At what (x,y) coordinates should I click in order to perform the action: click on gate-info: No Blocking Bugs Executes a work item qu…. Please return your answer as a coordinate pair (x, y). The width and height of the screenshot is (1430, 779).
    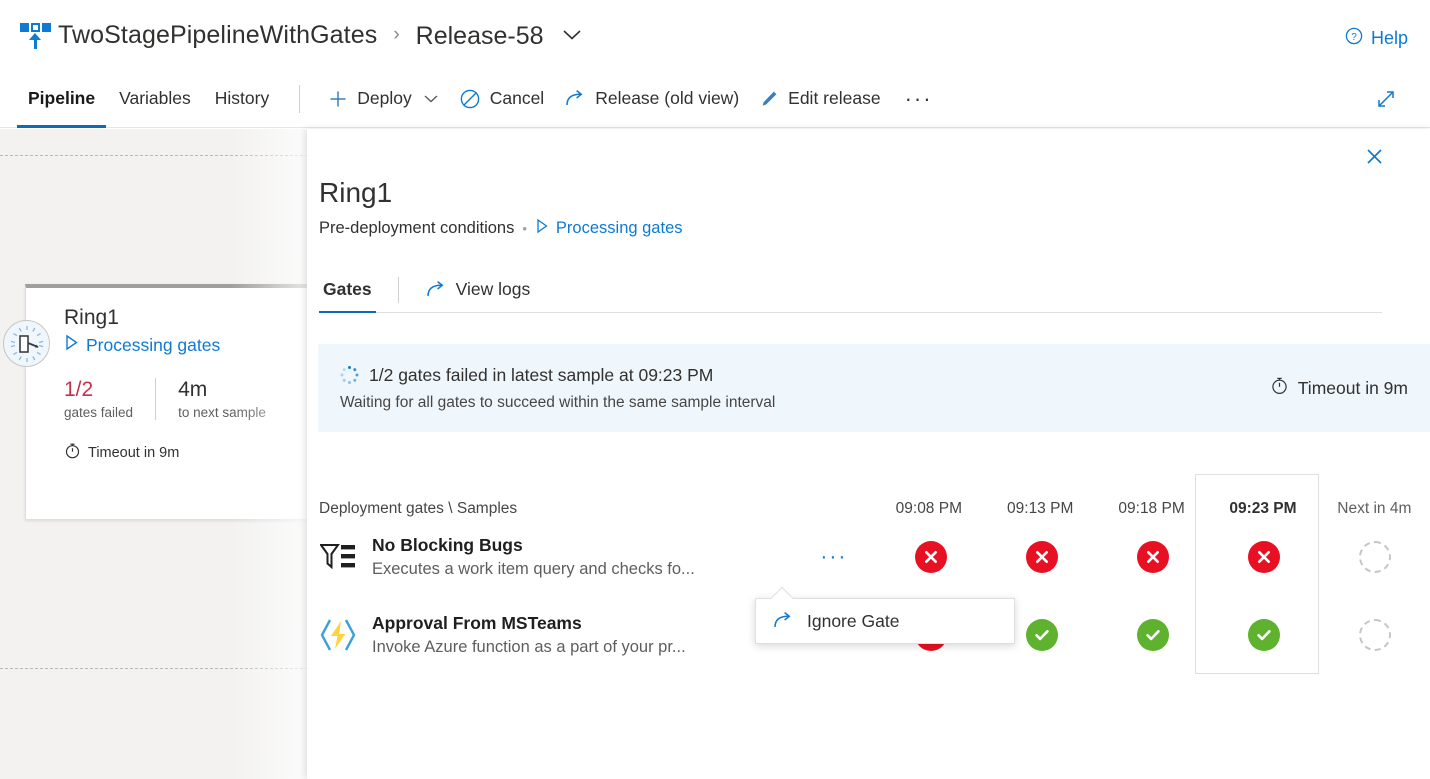
    Looking at the image, I should click on (582, 557).